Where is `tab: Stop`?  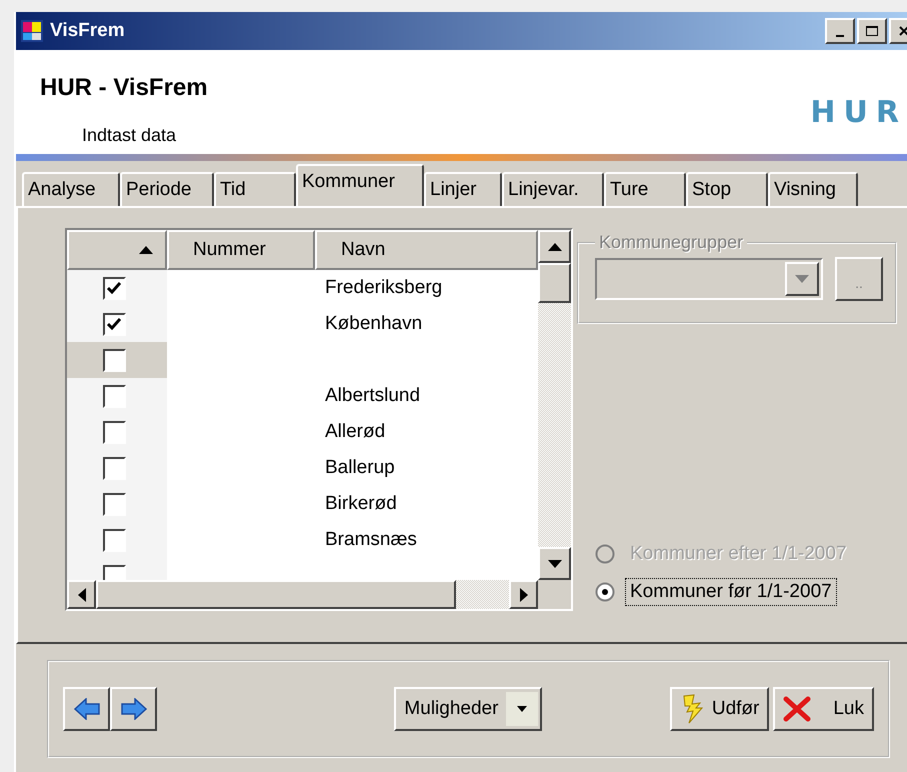
tab: Stop is located at coordinates (727, 189).